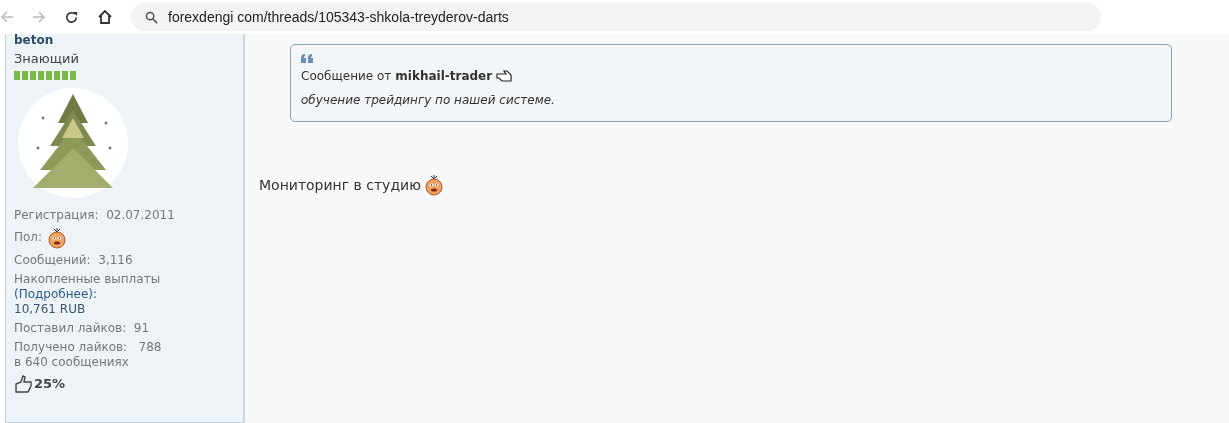 The height and width of the screenshot is (423, 1229). I want to click on stat-value: 10,761 RUB, so click(50, 309).